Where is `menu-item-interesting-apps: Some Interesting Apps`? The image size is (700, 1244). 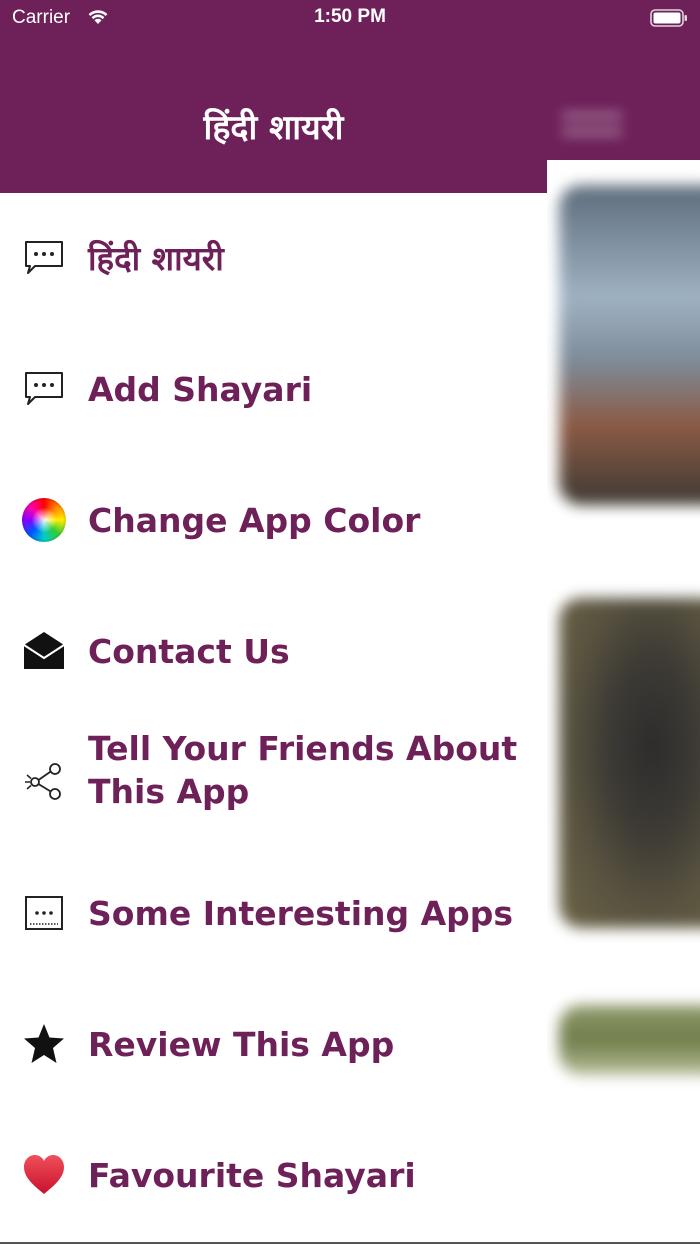 menu-item-interesting-apps: Some Interesting Apps is located at coordinates (273, 913).